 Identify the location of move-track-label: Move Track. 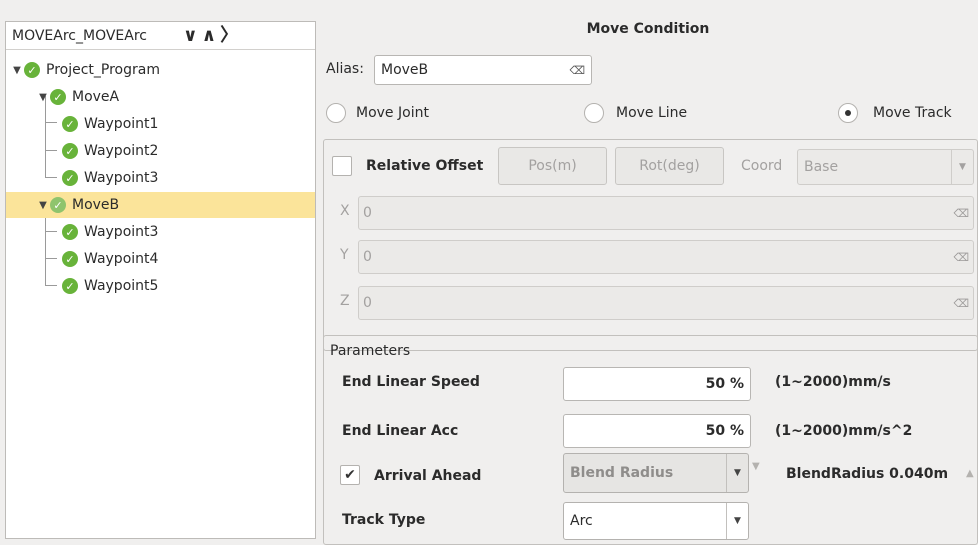
(912, 113).